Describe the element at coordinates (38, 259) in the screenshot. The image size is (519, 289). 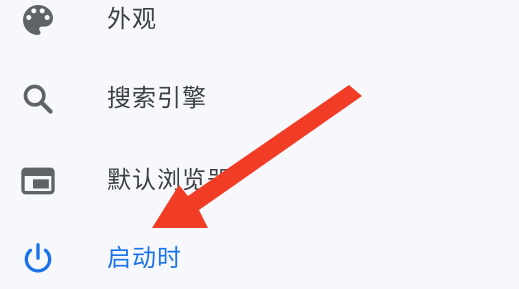
I see `power-icon` at that location.